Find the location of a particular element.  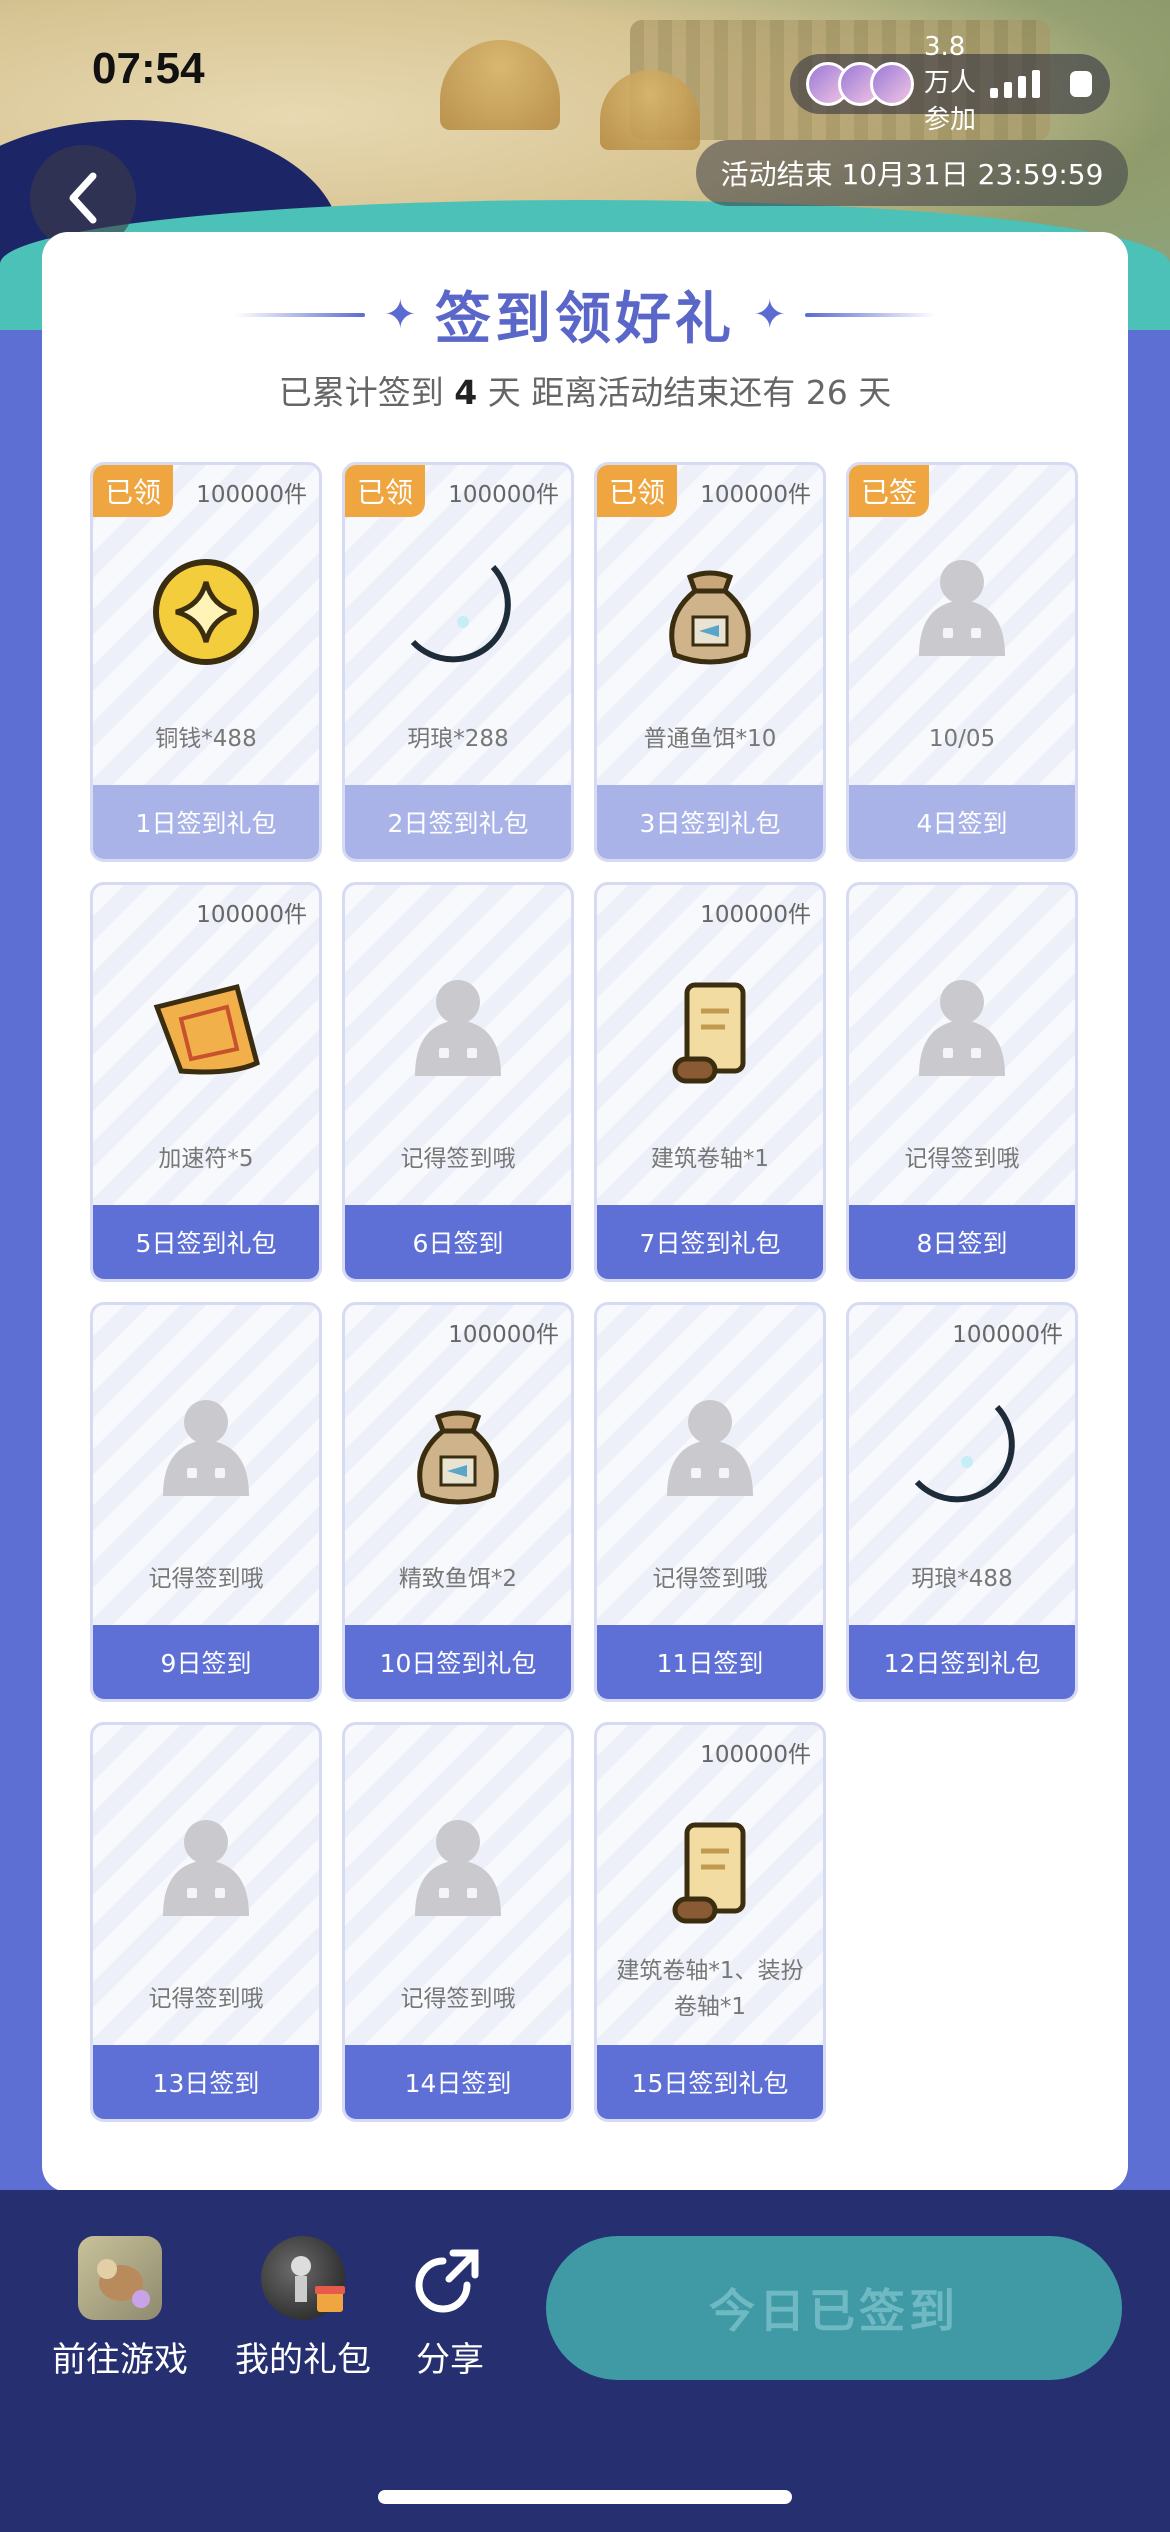

reward-tile: 记得签到哦 11日签到 is located at coordinates (710, 1502).